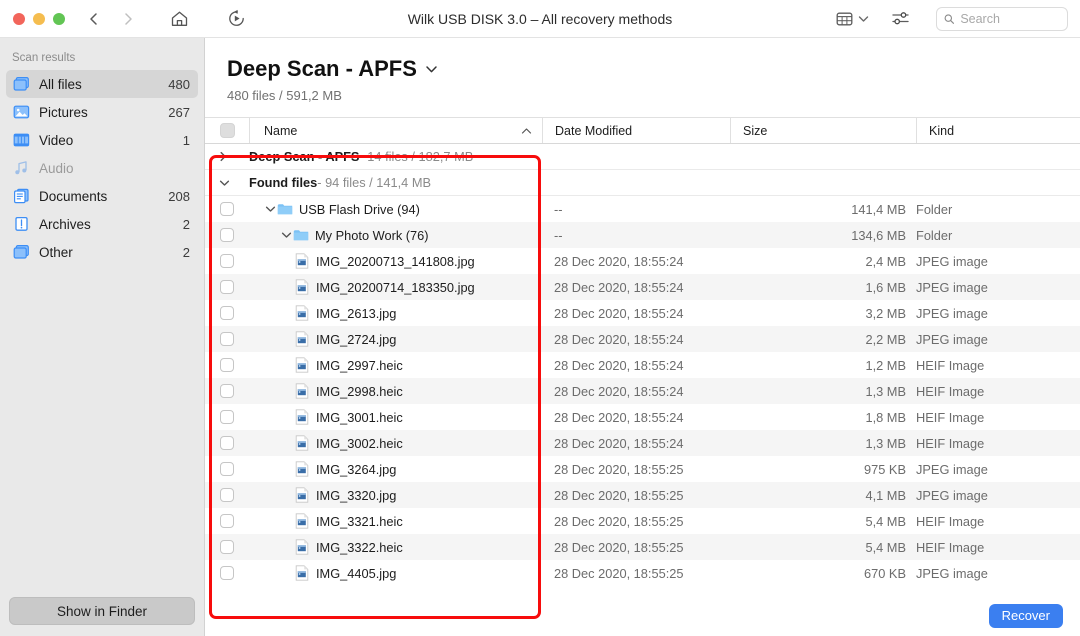 The image size is (1080, 636). What do you see at coordinates (395, 313) in the screenshot?
I see `row-name-cell: IMG_2613.jpg` at bounding box center [395, 313].